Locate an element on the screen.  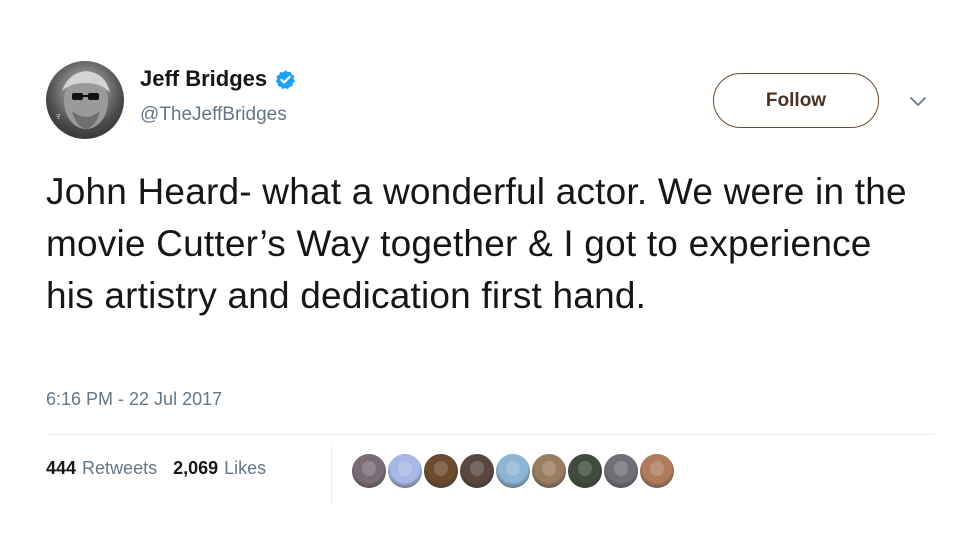
avatar: ꟻ is located at coordinates (85, 100).